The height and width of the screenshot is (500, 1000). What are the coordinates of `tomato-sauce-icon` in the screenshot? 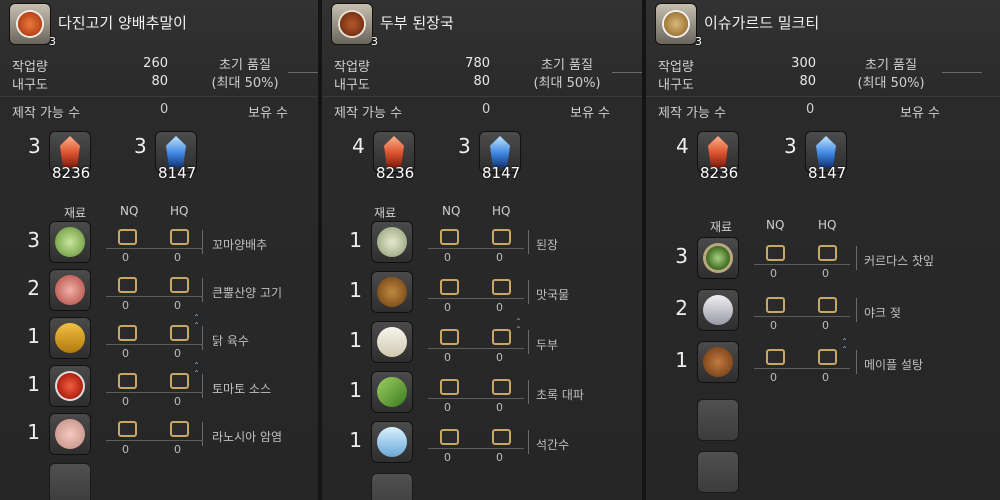 It's located at (70, 386).